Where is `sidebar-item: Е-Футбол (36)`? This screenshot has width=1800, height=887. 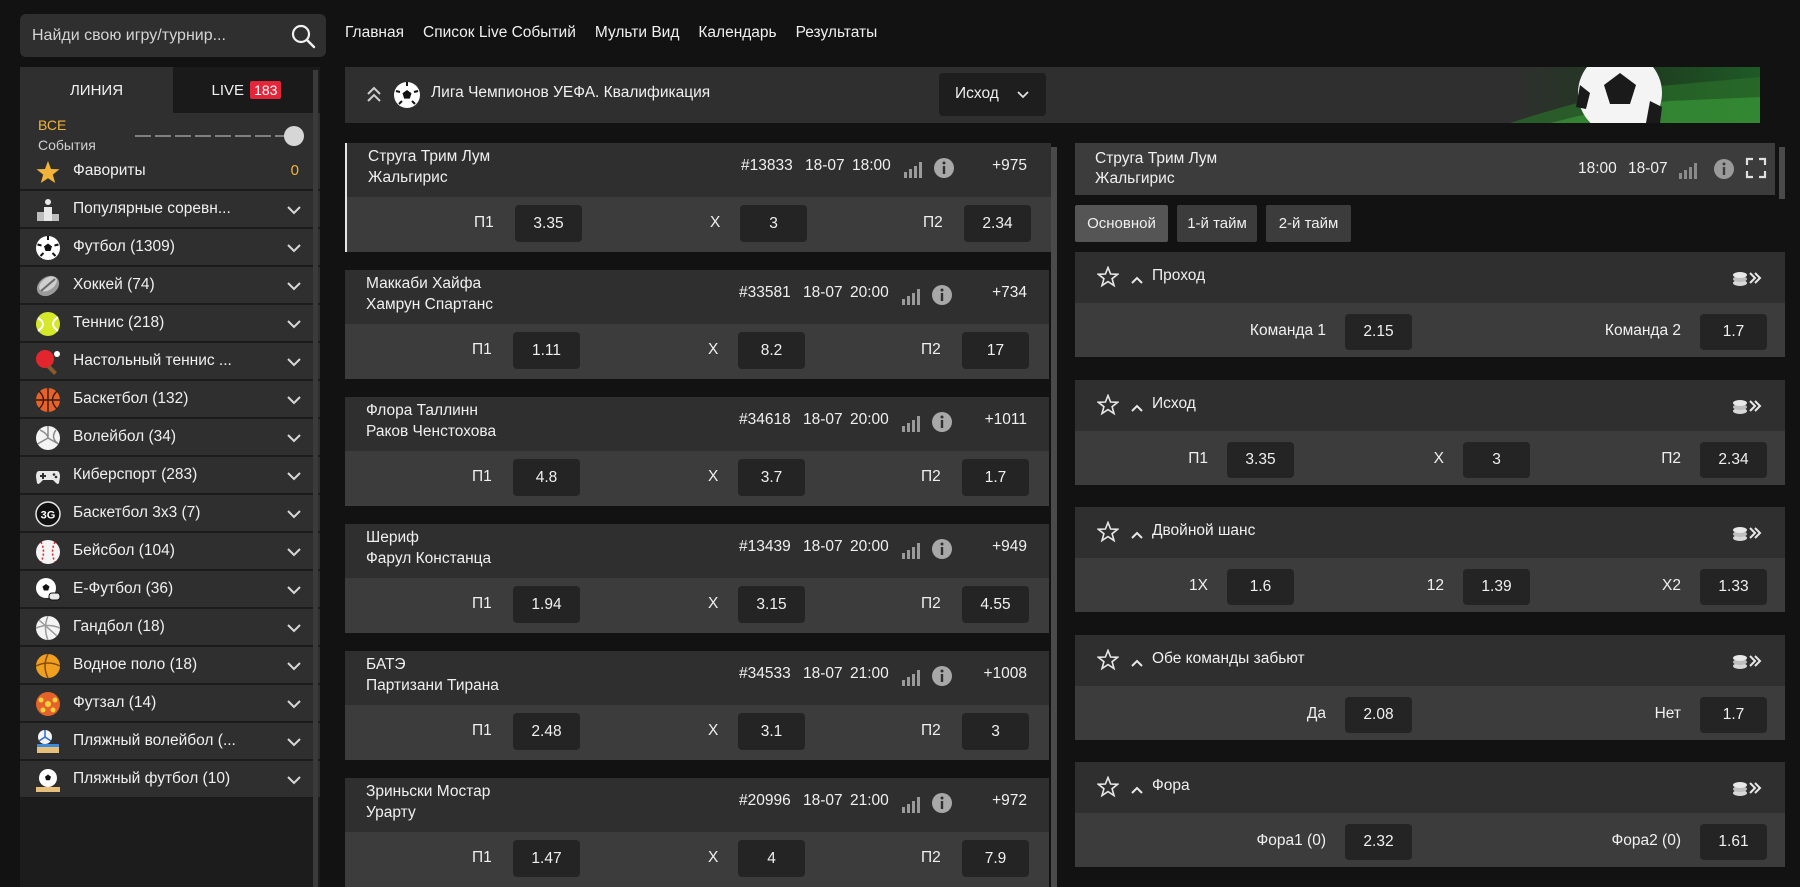 sidebar-item: Е-Футбол (36) is located at coordinates (170, 589).